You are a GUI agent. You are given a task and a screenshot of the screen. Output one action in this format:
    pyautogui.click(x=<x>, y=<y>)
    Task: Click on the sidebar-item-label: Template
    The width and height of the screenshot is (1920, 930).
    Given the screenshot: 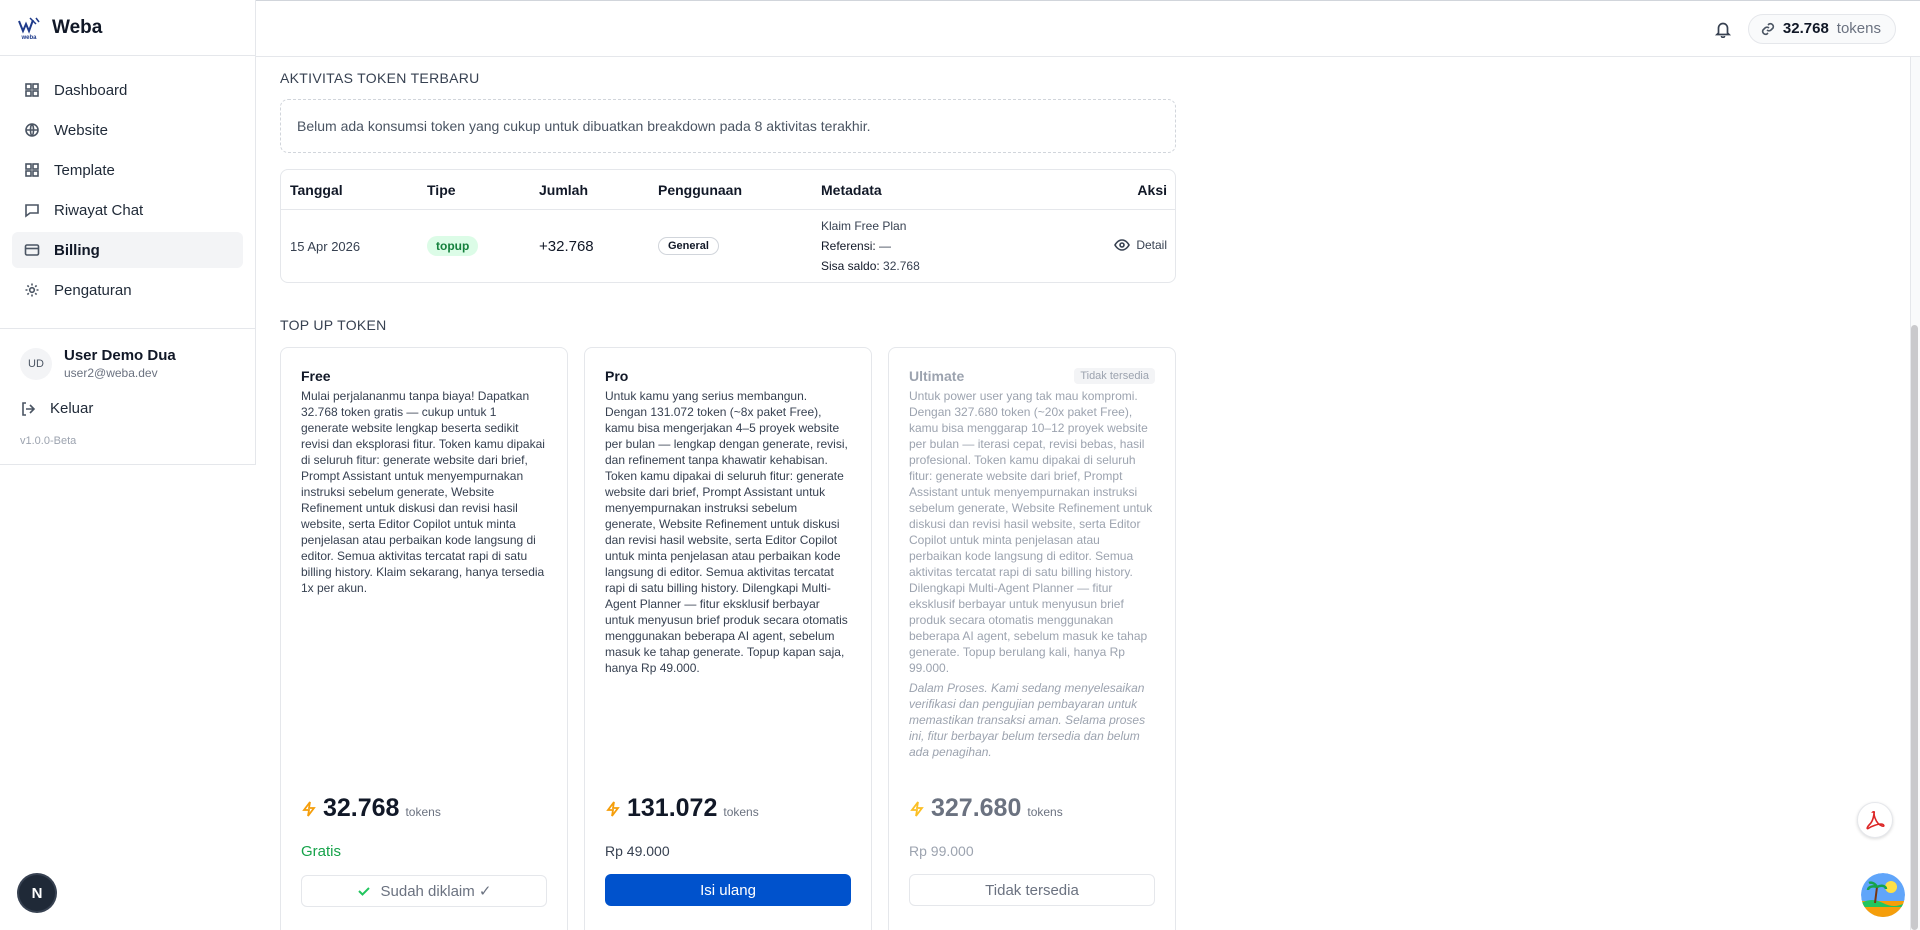 What is the action you would take?
    pyautogui.click(x=84, y=170)
    